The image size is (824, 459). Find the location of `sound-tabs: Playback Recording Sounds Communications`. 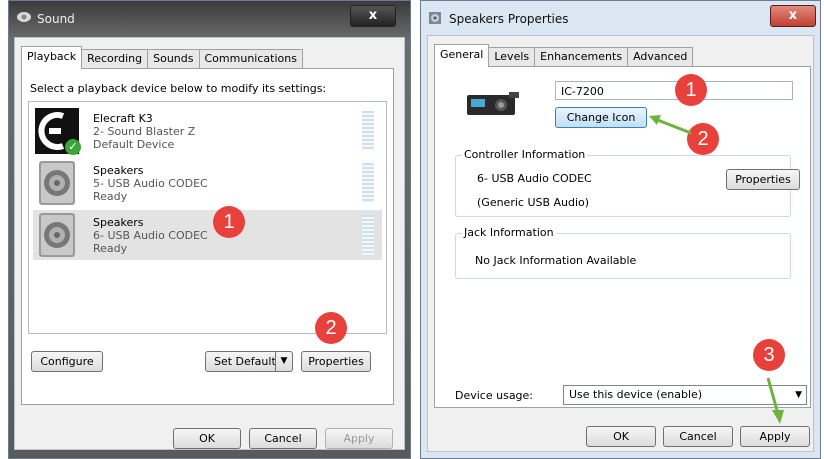

sound-tabs: Playback Recording Sounds Communications is located at coordinates (162, 57).